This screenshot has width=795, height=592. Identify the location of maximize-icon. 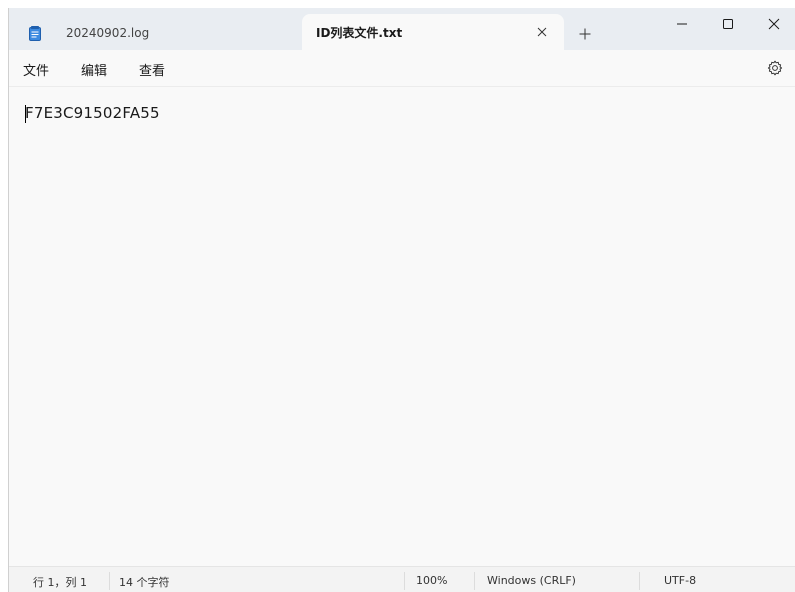
(728, 24).